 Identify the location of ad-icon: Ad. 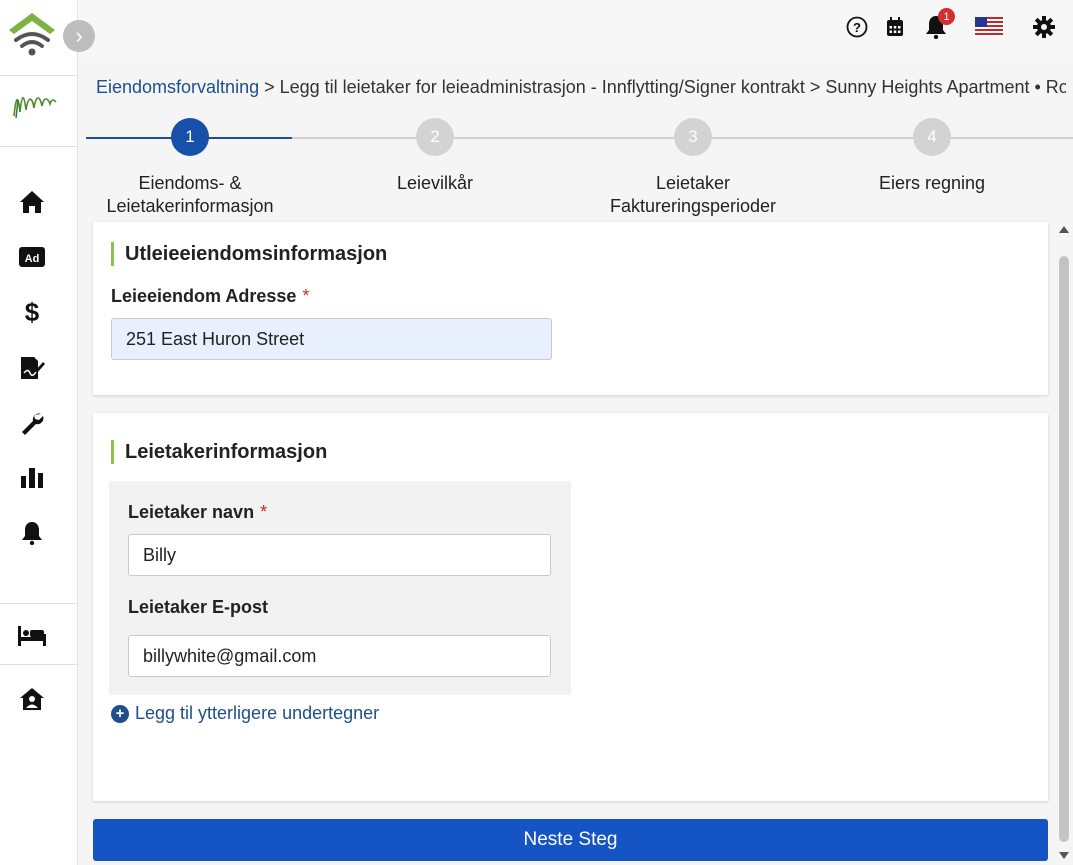
(32, 257).